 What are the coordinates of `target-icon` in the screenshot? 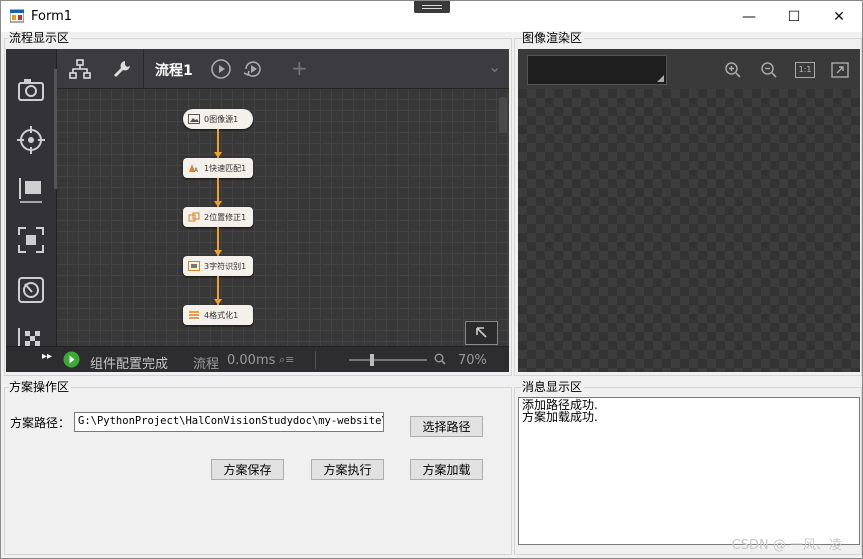 It's located at (31, 140).